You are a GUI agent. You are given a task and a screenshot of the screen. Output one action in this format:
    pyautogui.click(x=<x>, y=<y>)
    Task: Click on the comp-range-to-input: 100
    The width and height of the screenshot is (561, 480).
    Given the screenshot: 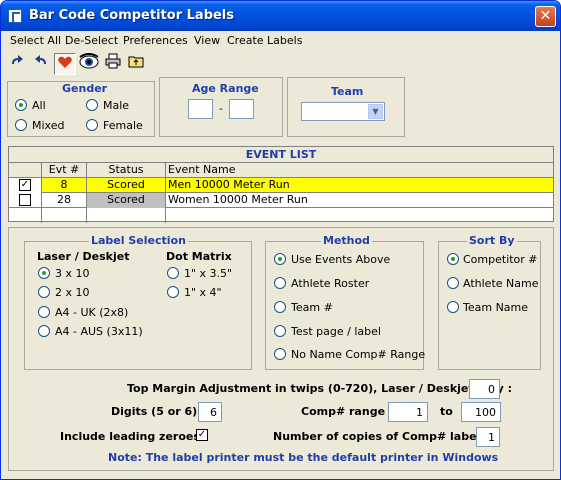 What is the action you would take?
    pyautogui.click(x=481, y=412)
    